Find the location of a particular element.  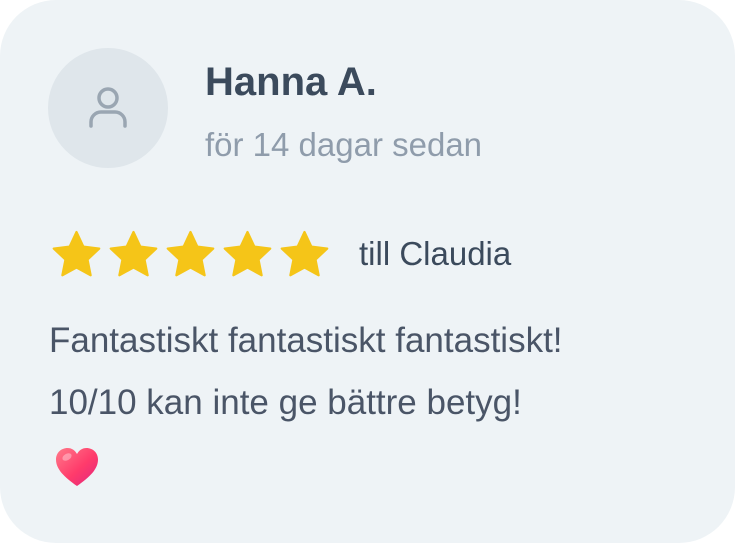

avatar is located at coordinates (108, 108).